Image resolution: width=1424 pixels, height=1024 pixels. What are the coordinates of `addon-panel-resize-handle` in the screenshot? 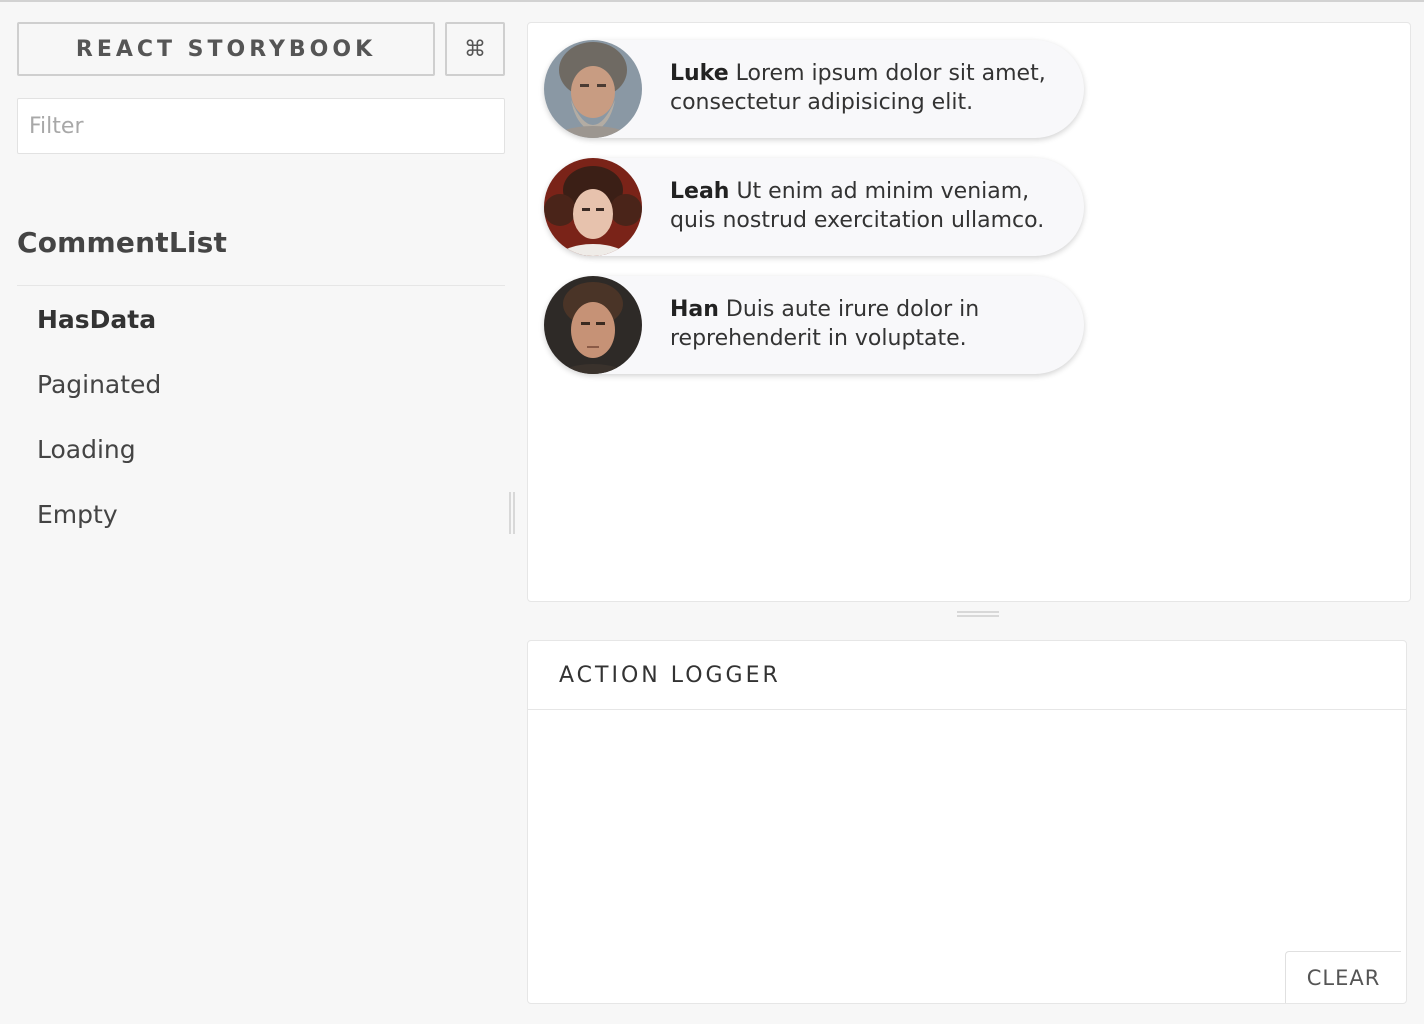 It's located at (978, 614).